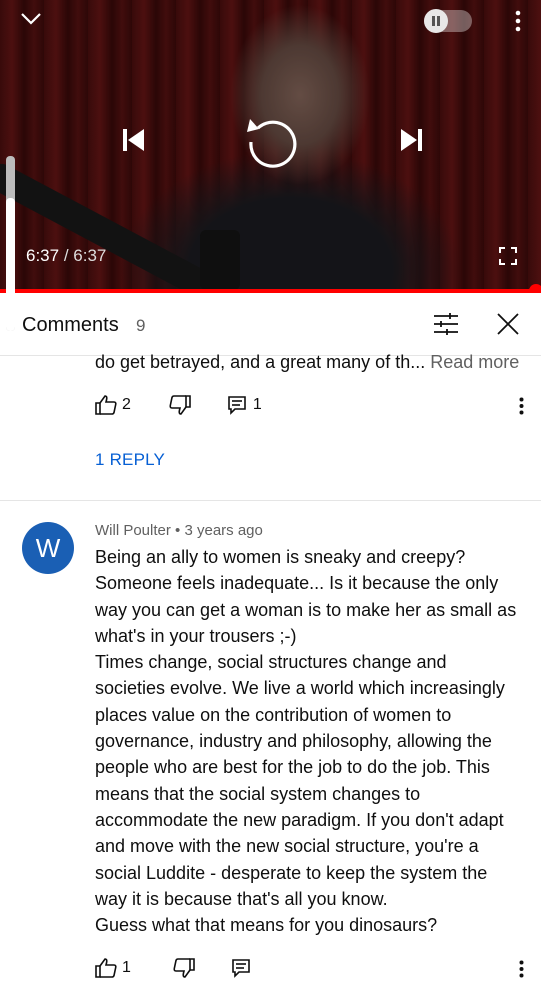 This screenshot has height=1000, width=541. Describe the element at coordinates (272, 140) in the screenshot. I see `replay-icon` at that location.